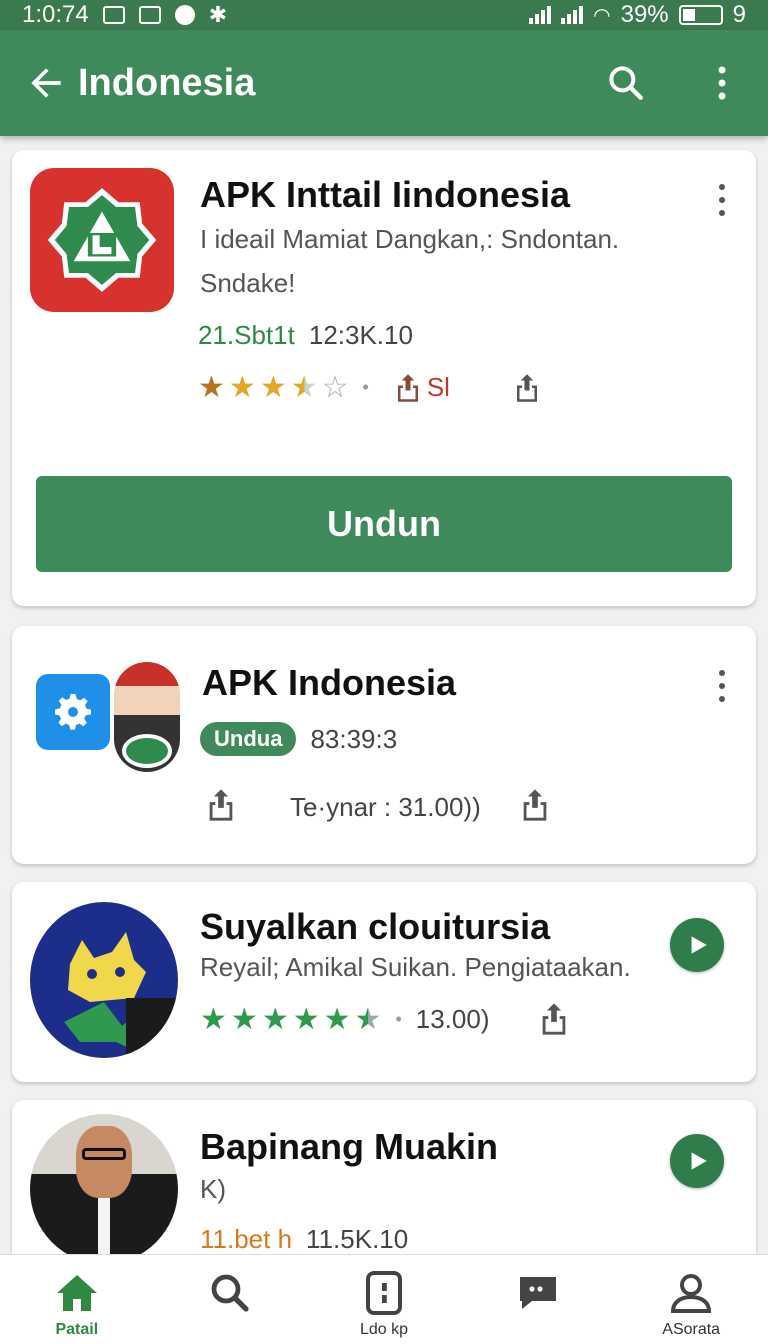 This screenshot has height=1344, width=768. Describe the element at coordinates (385, 807) in the screenshot. I see `meta-line: Te·ynar : 31.00))` at that location.